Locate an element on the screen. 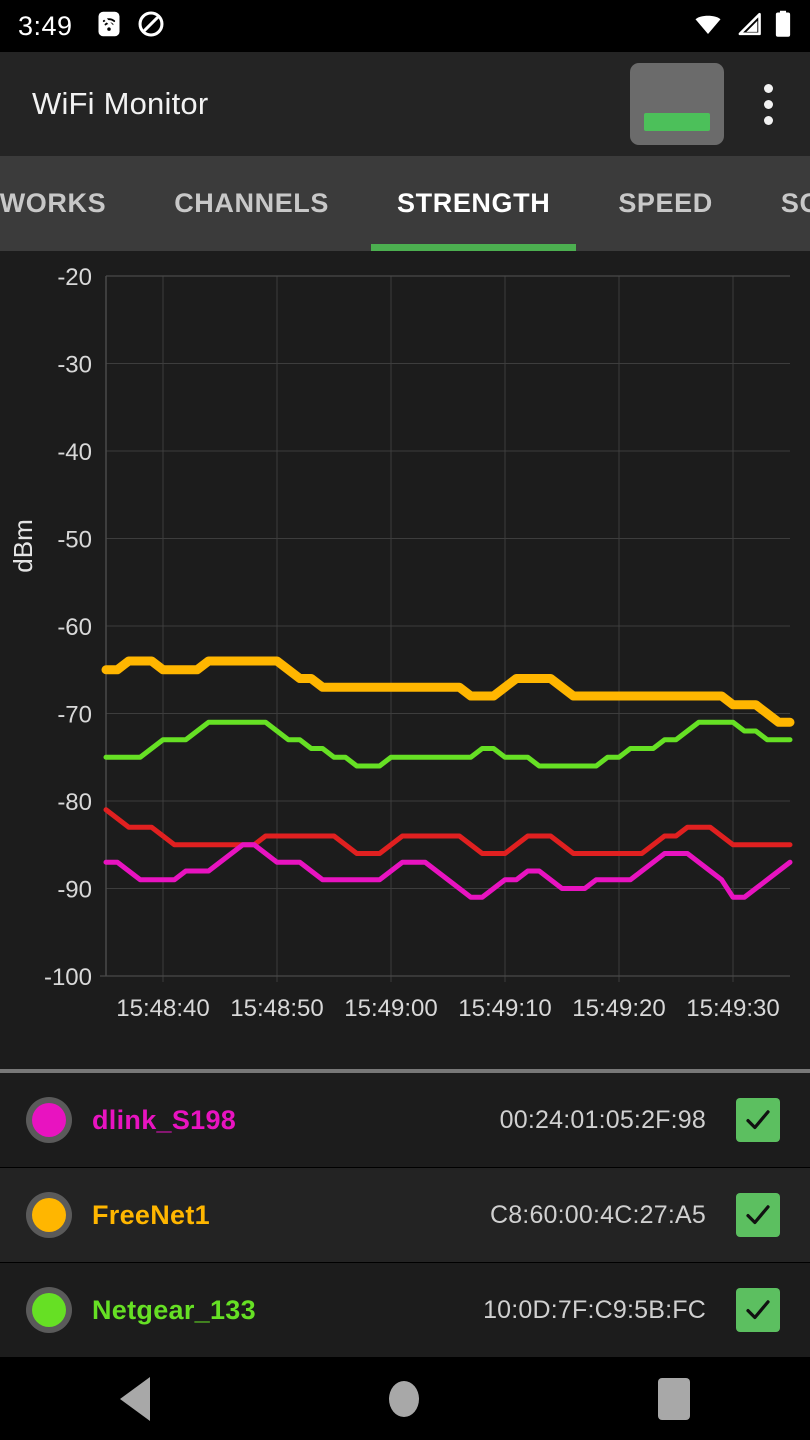 This screenshot has height=1440, width=810. back-icon is located at coordinates (134, 1399).